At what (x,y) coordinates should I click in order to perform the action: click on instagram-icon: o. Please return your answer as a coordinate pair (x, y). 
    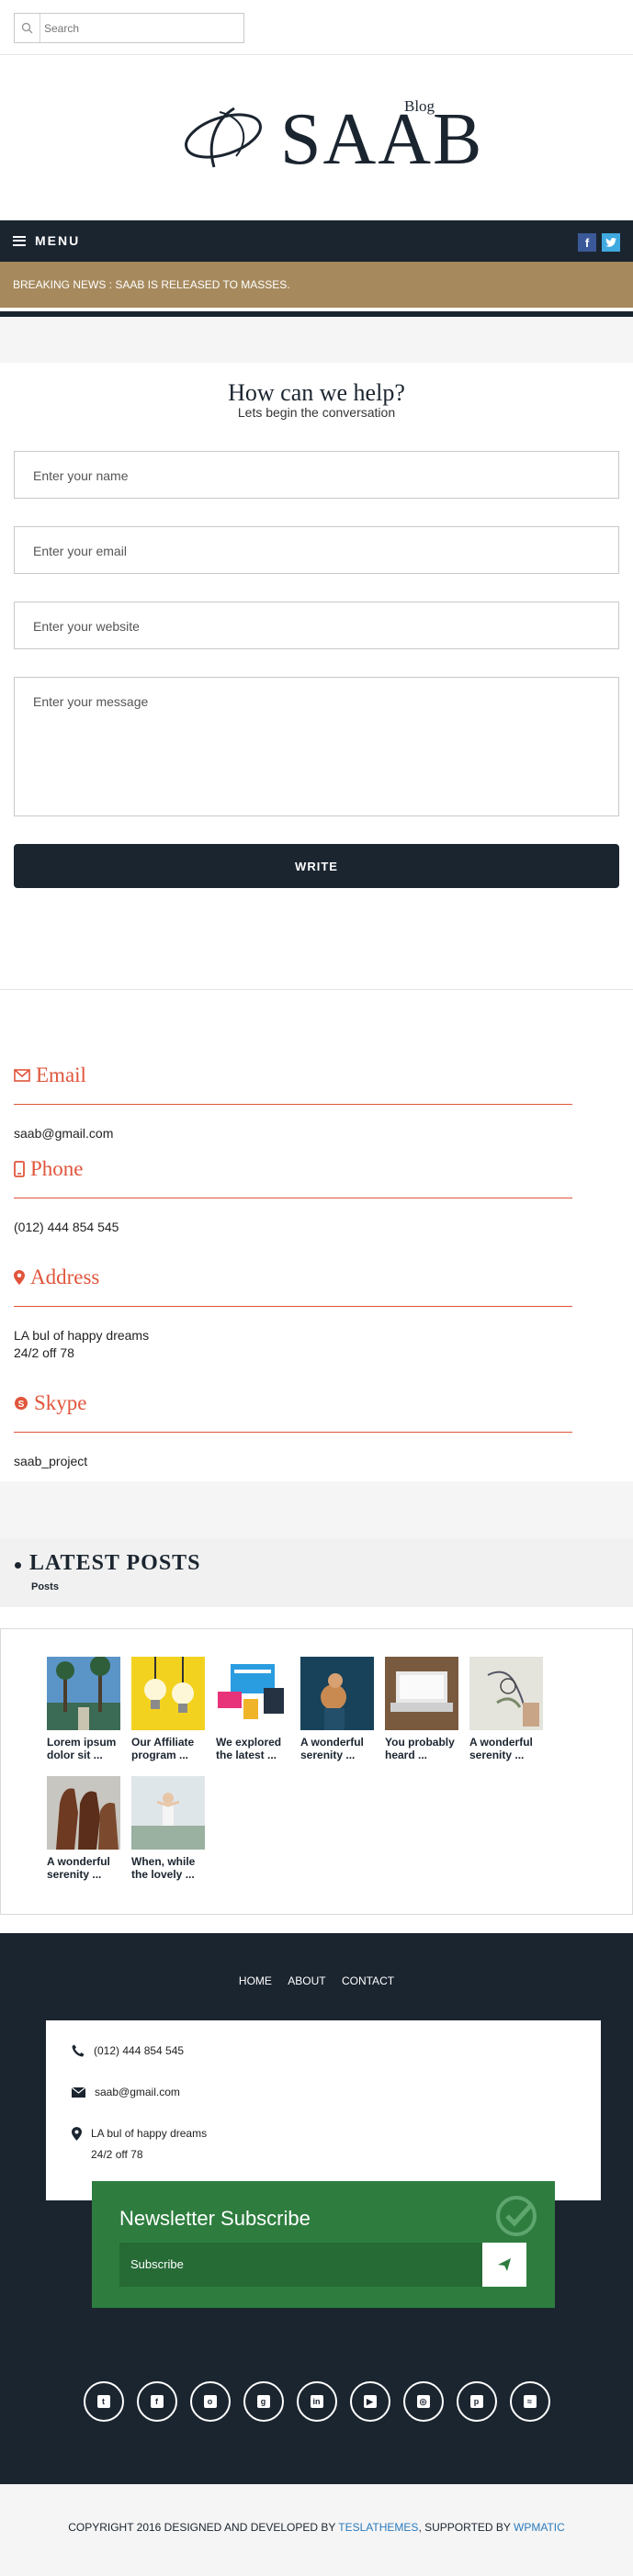
    Looking at the image, I should click on (210, 2401).